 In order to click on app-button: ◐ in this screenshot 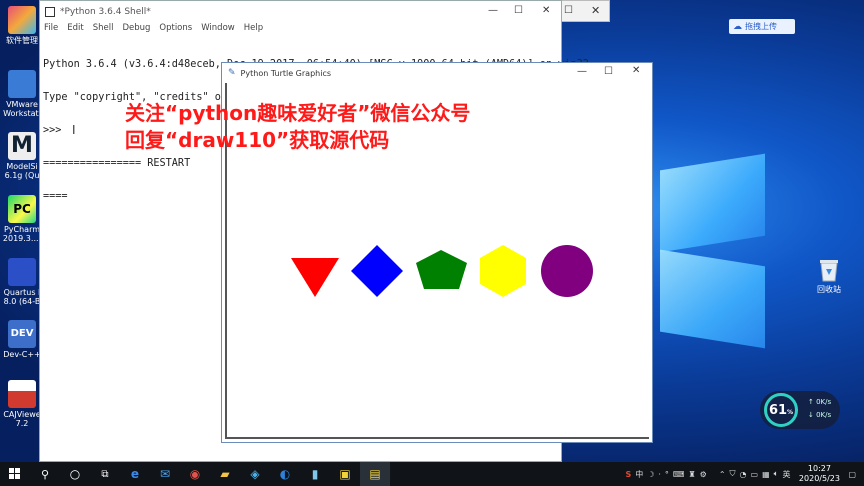, I will do `click(285, 474)`.